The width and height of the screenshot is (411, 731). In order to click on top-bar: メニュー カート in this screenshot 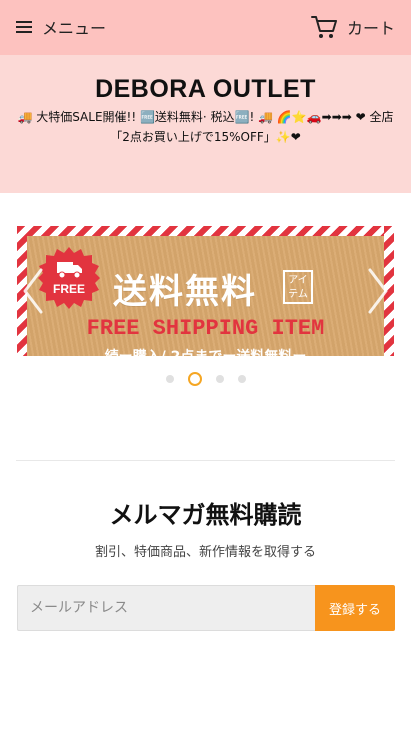, I will do `click(205, 27)`.